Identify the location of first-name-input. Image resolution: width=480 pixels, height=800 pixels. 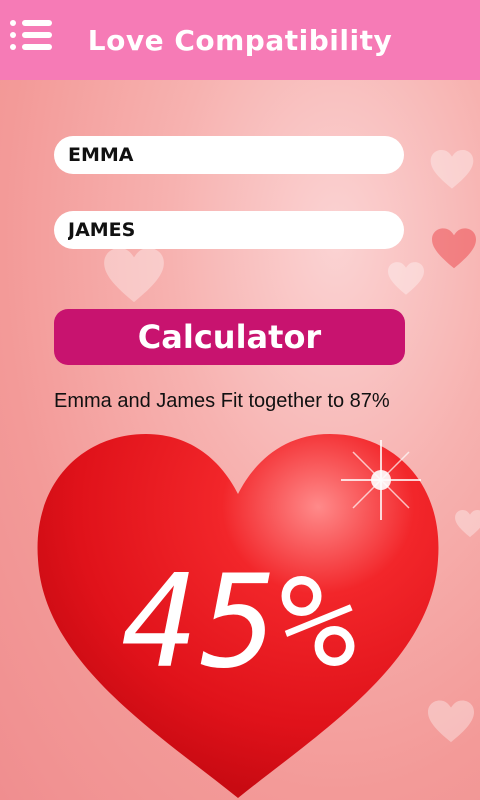
(229, 155).